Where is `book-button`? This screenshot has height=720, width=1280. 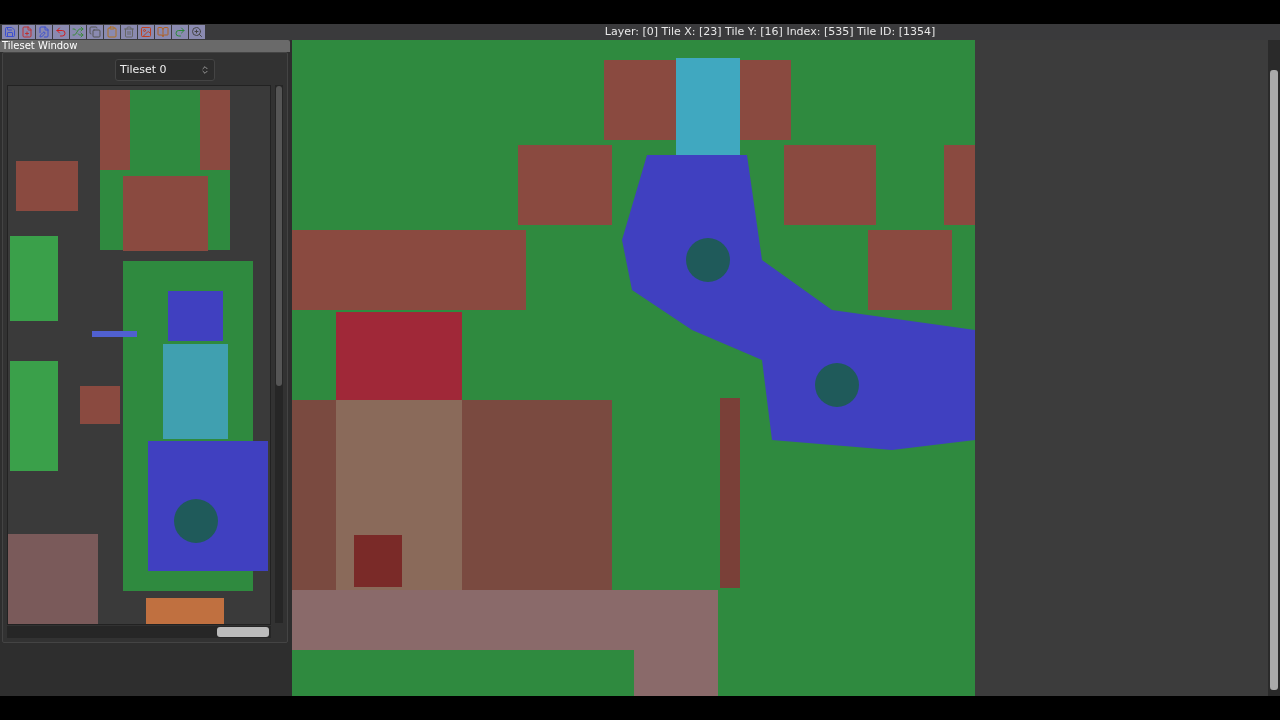
book-button is located at coordinates (163, 32).